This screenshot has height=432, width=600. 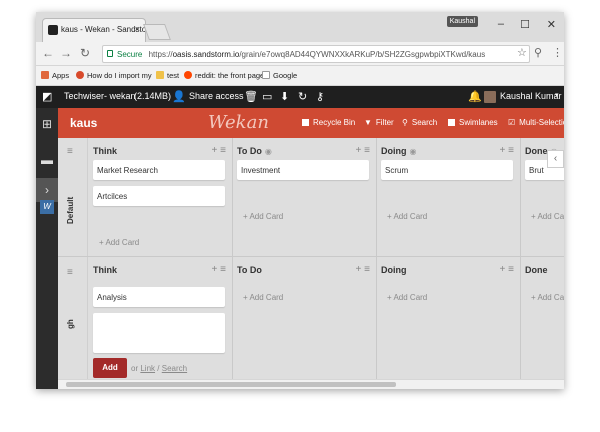 What do you see at coordinates (475, 96) in the screenshot?
I see `notification-bell-icon: 🔔` at bounding box center [475, 96].